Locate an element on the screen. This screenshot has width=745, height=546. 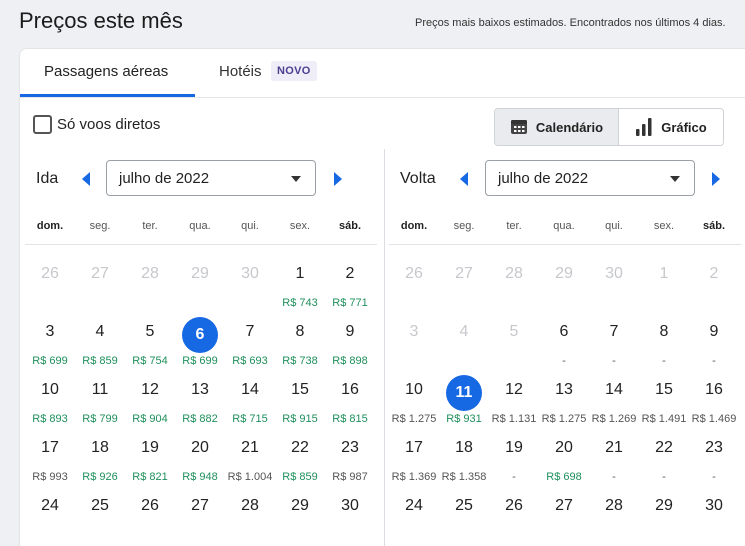
weekday-header: dom. is located at coordinates (414, 226).